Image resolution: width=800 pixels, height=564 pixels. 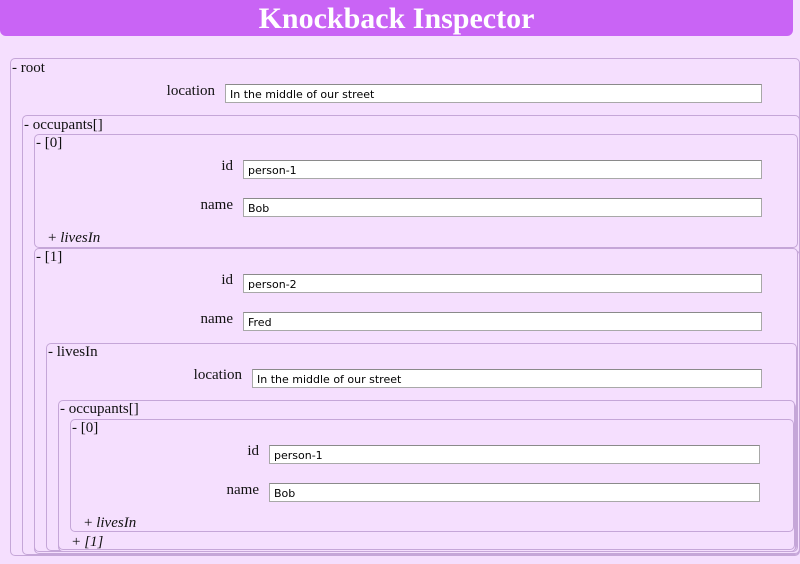 I want to click on nested-occupant-0-livesin-label: livesIn, so click(x=116, y=523).